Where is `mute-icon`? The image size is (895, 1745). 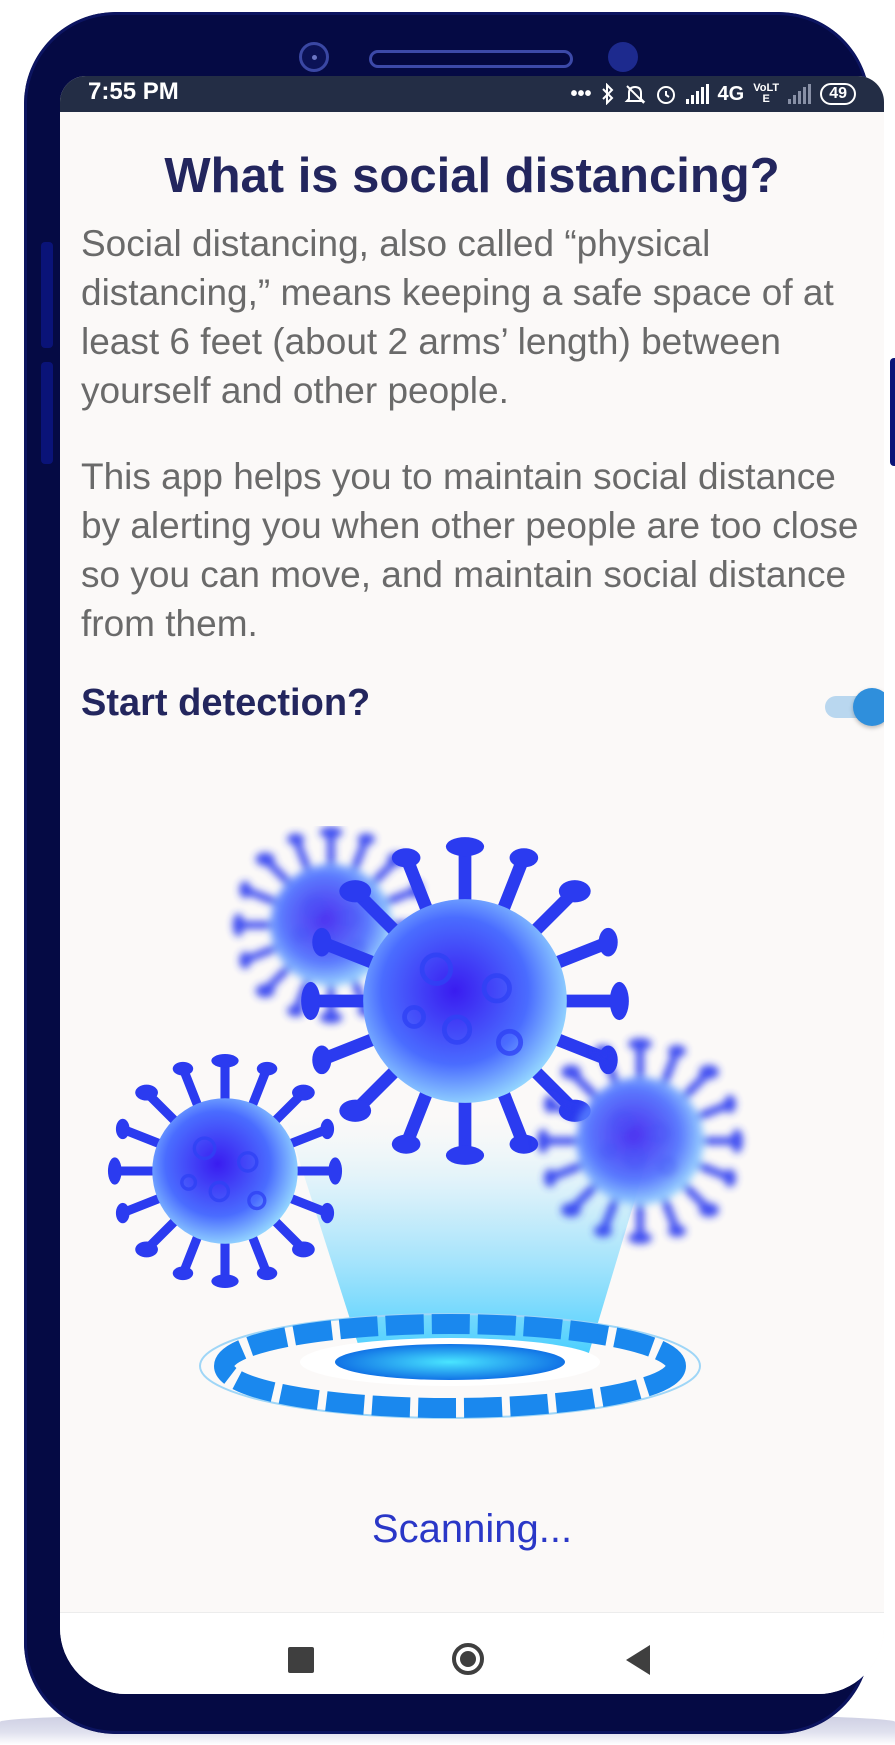
mute-icon is located at coordinates (634, 94).